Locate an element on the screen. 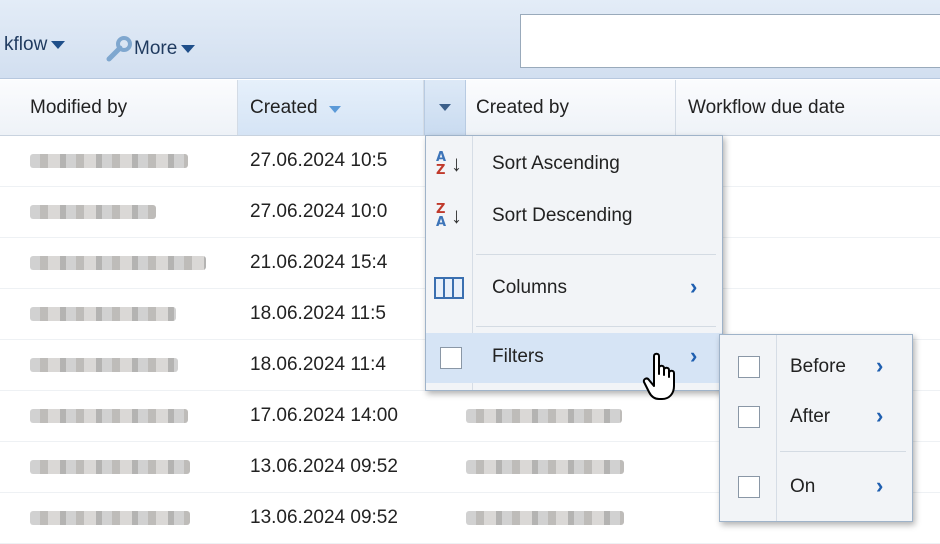  filters-checkbox is located at coordinates (451, 358).